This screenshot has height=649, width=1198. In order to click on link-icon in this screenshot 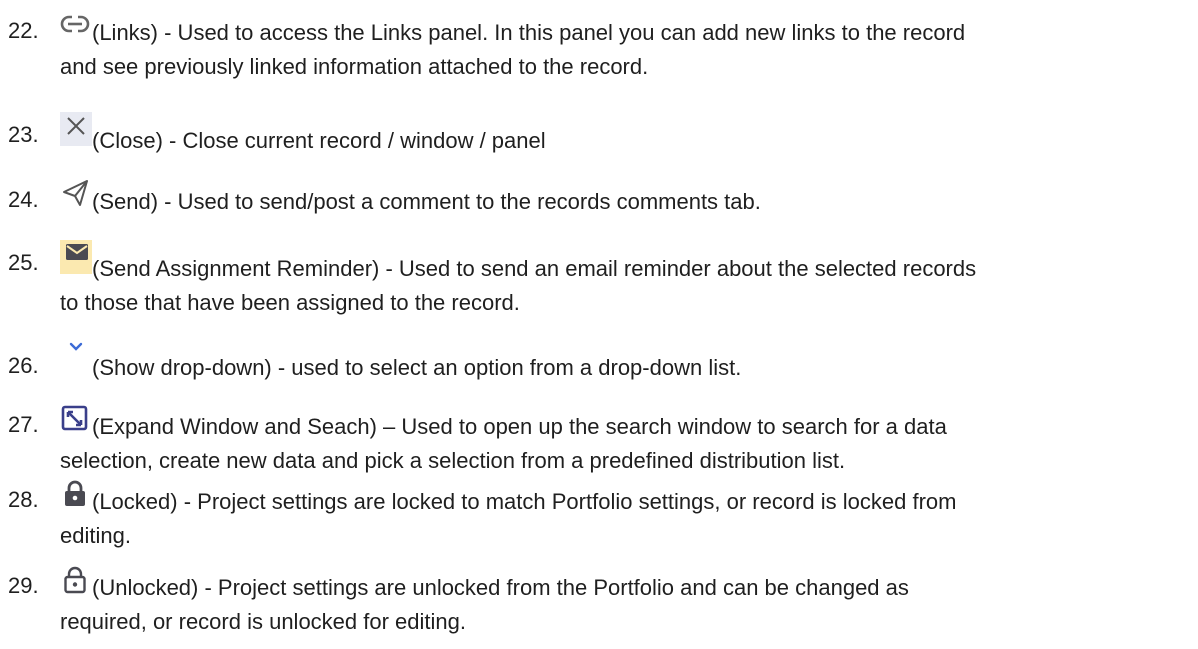, I will do `click(76, 29)`.